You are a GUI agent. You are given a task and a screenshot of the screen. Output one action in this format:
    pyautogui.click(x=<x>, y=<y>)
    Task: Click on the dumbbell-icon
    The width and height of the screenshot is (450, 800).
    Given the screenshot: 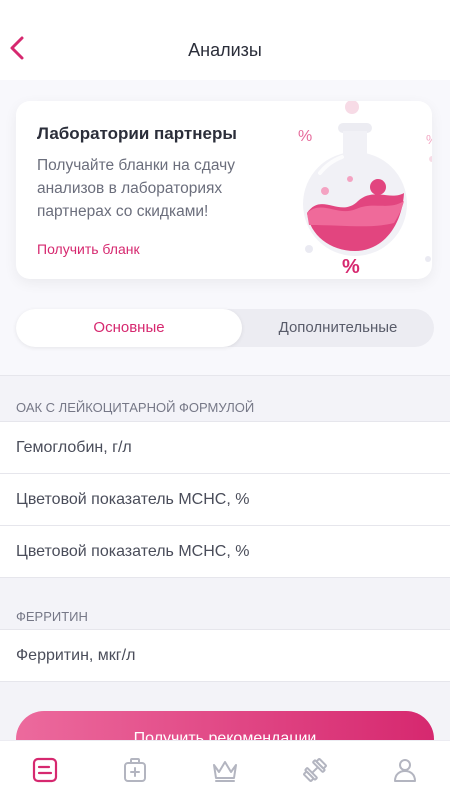 What is the action you would take?
    pyautogui.click(x=315, y=770)
    